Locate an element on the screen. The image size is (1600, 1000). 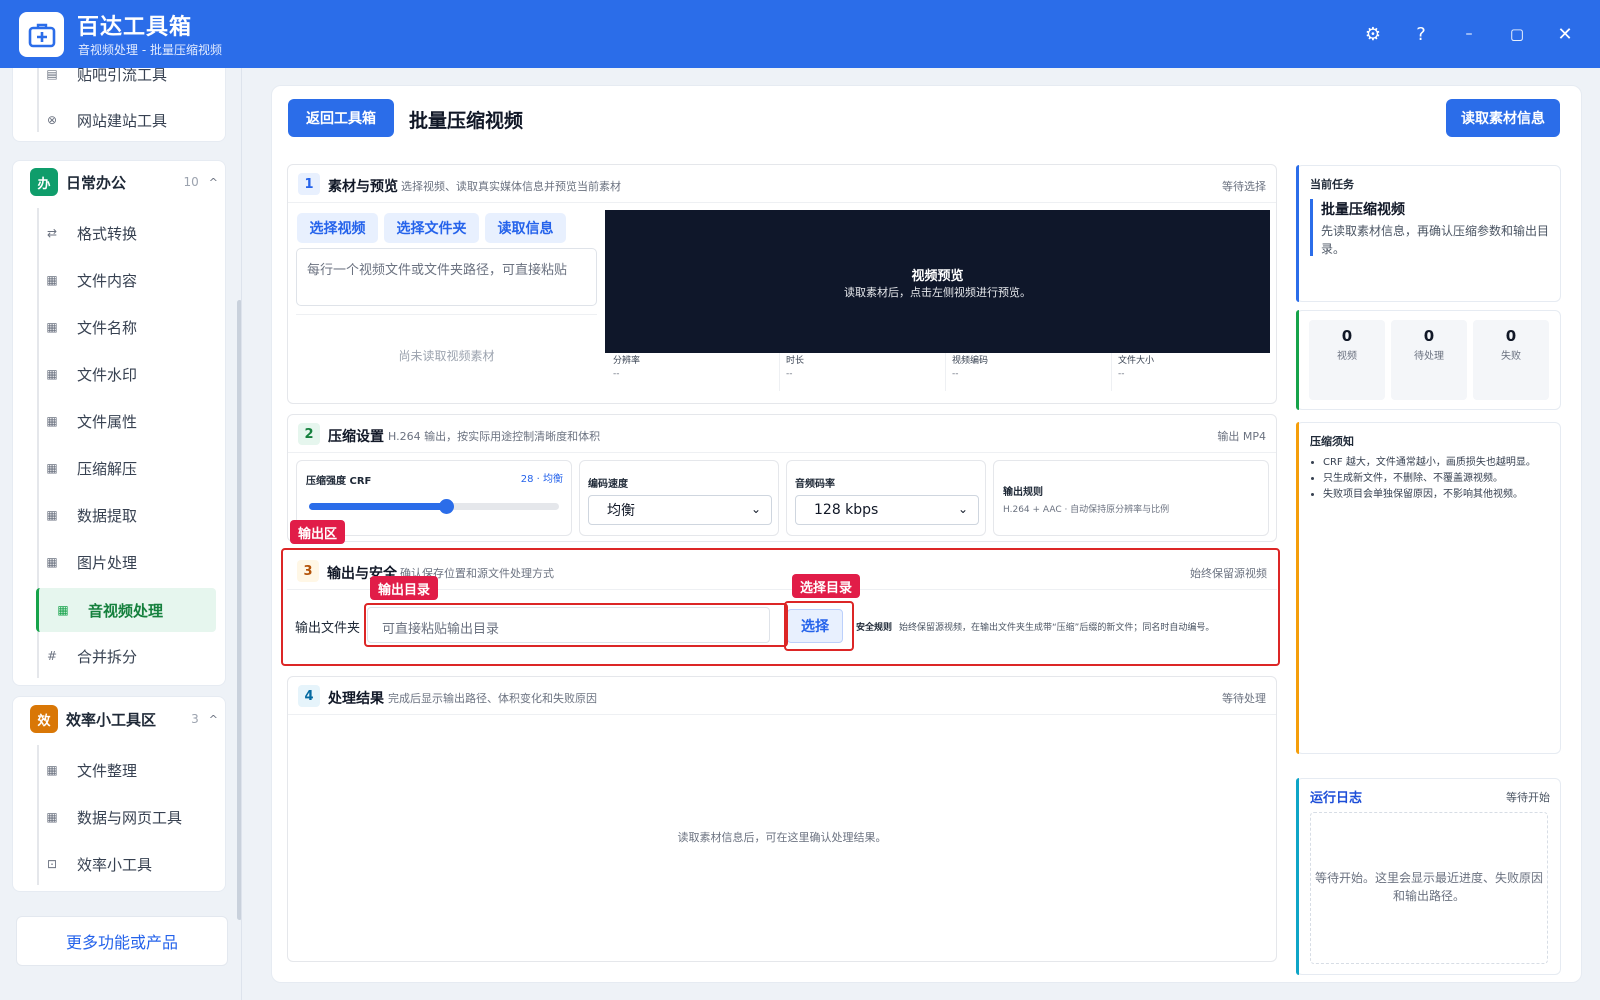
chevron-up-icon: ^ is located at coordinates (213, 182).